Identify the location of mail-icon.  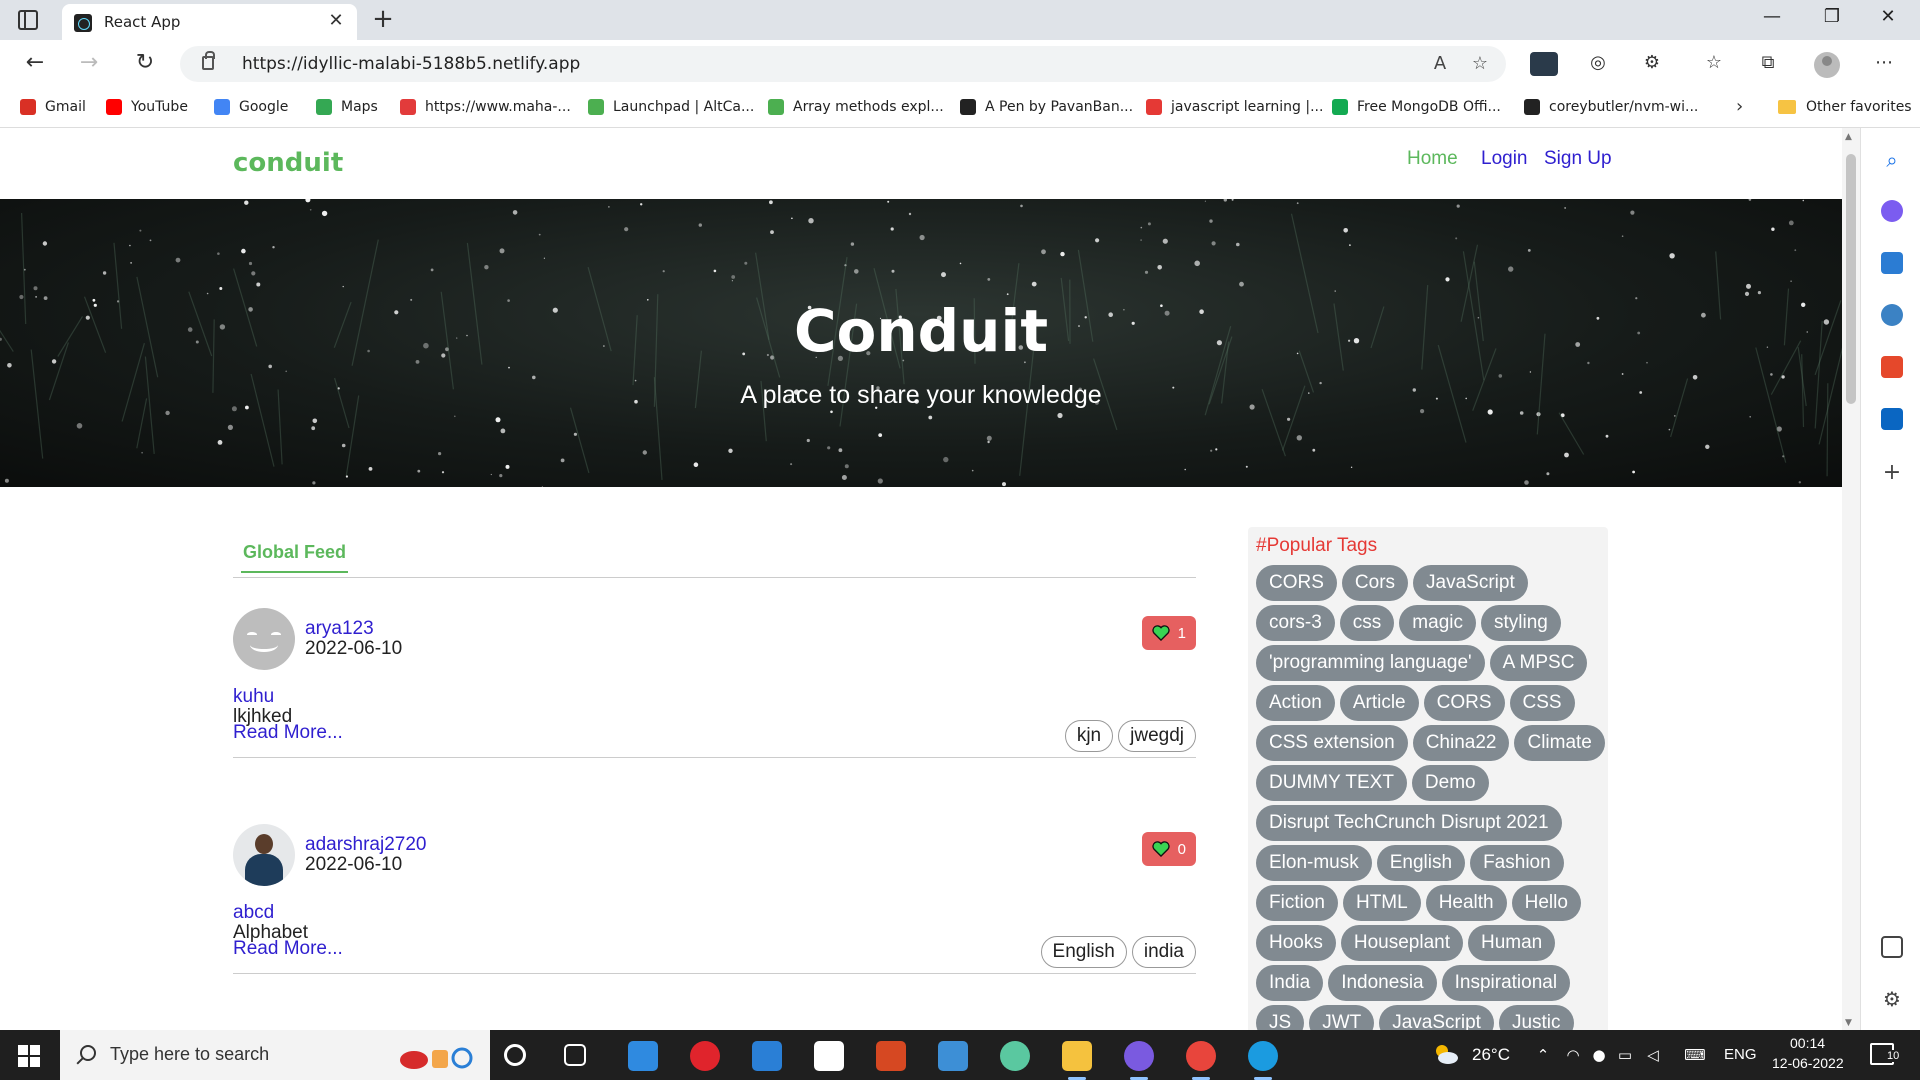
(767, 1056).